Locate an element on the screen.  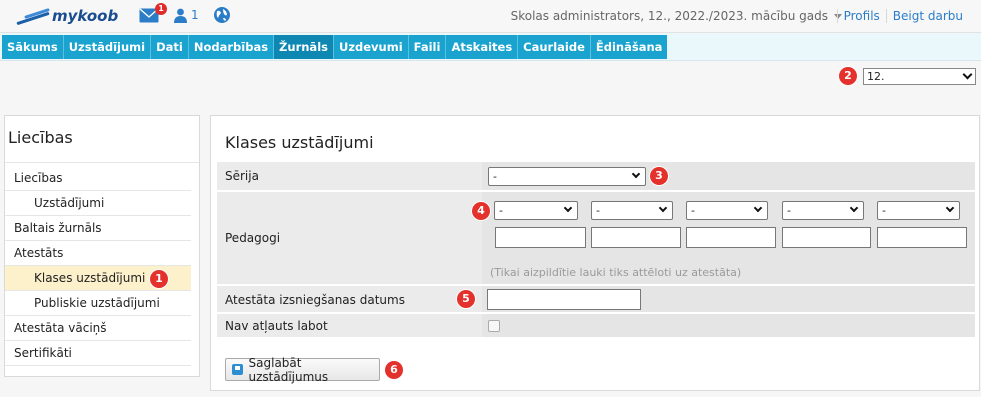
save-settings-button: Saglabāt uzstādījumus is located at coordinates (302, 369).